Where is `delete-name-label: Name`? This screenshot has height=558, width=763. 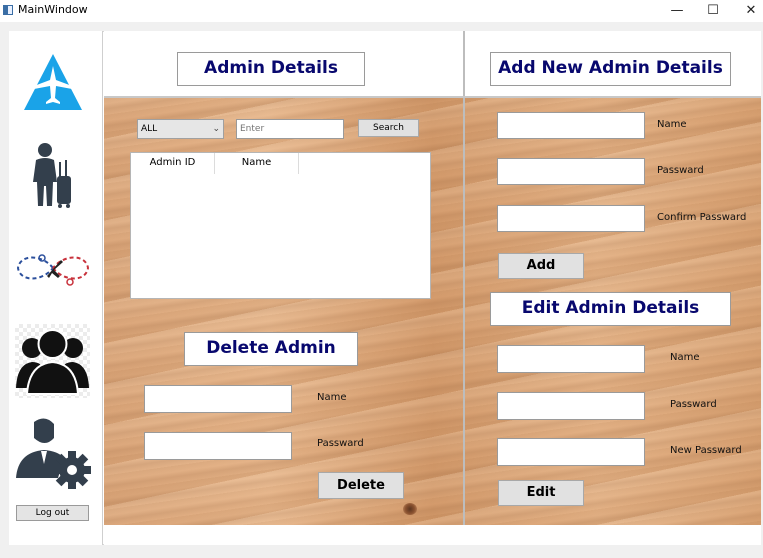 delete-name-label: Name is located at coordinates (332, 397).